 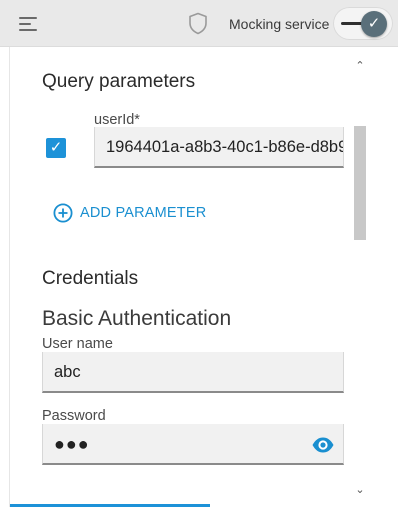 I want to click on shield-icon, so click(x=198, y=23).